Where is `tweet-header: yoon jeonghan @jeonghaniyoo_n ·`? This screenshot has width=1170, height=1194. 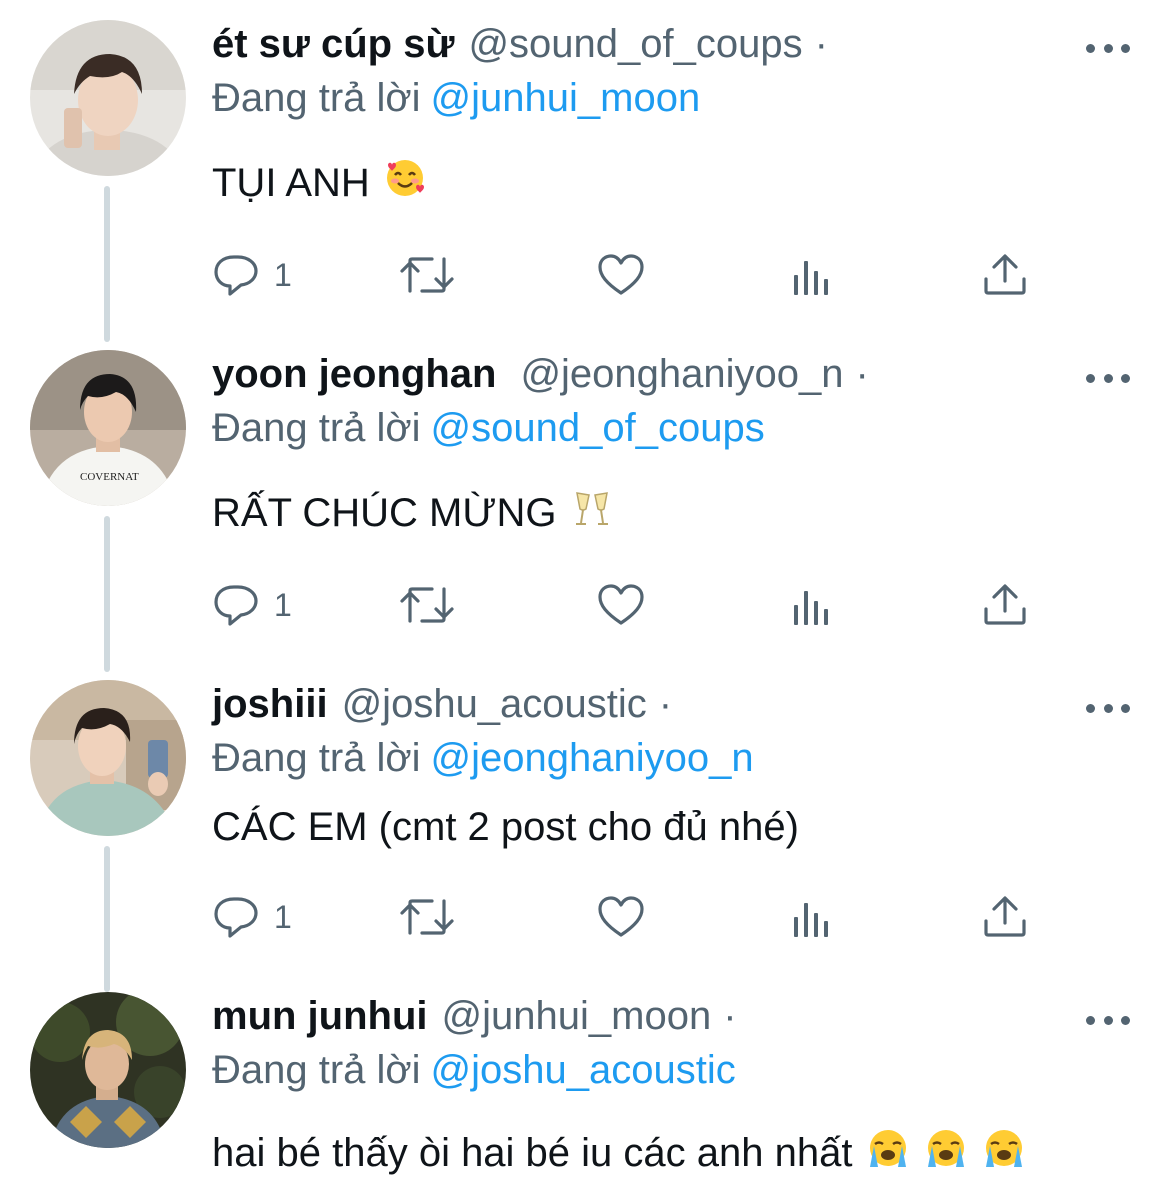
tweet-header: yoon jeonghan @jeonghaniyoo_n · is located at coordinates (540, 378).